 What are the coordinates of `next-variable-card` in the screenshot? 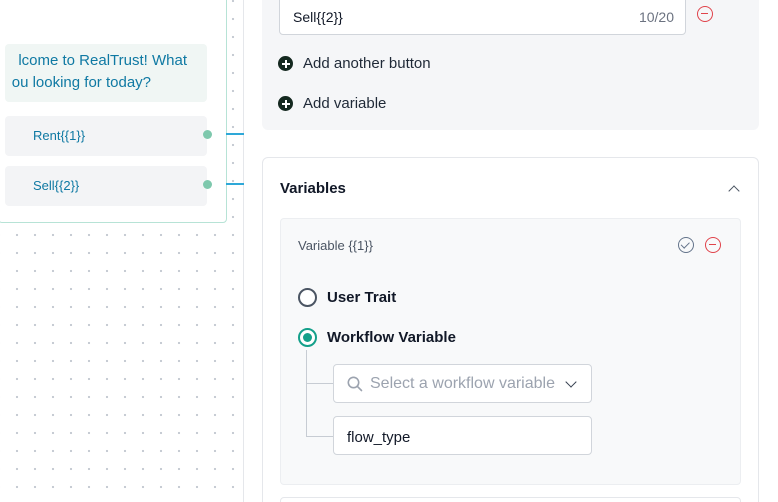 It's located at (510, 499).